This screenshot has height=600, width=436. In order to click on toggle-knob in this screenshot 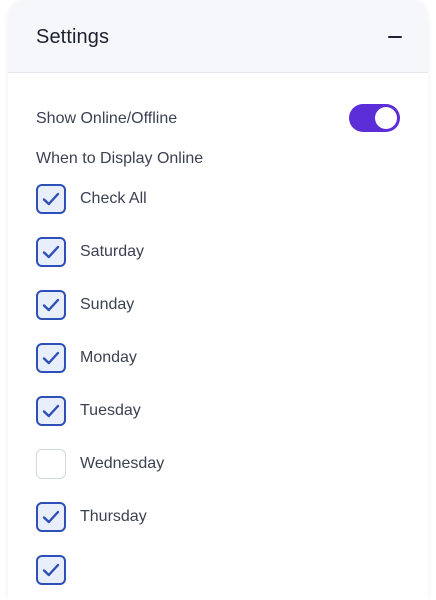, I will do `click(386, 118)`.